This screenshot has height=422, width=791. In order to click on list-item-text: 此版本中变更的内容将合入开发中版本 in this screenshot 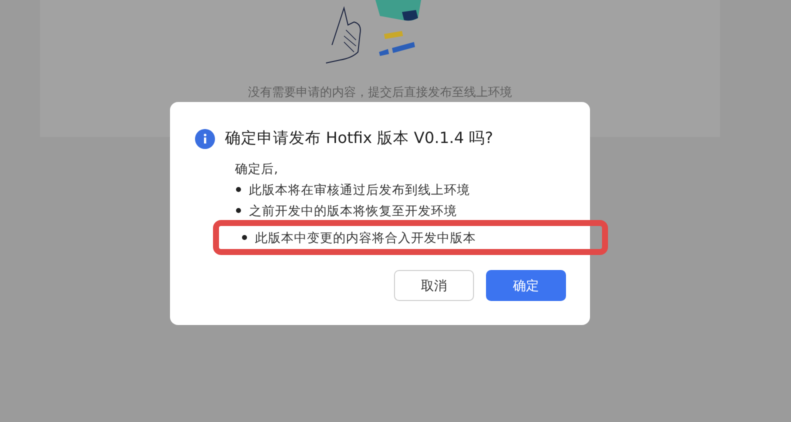, I will do `click(365, 238)`.